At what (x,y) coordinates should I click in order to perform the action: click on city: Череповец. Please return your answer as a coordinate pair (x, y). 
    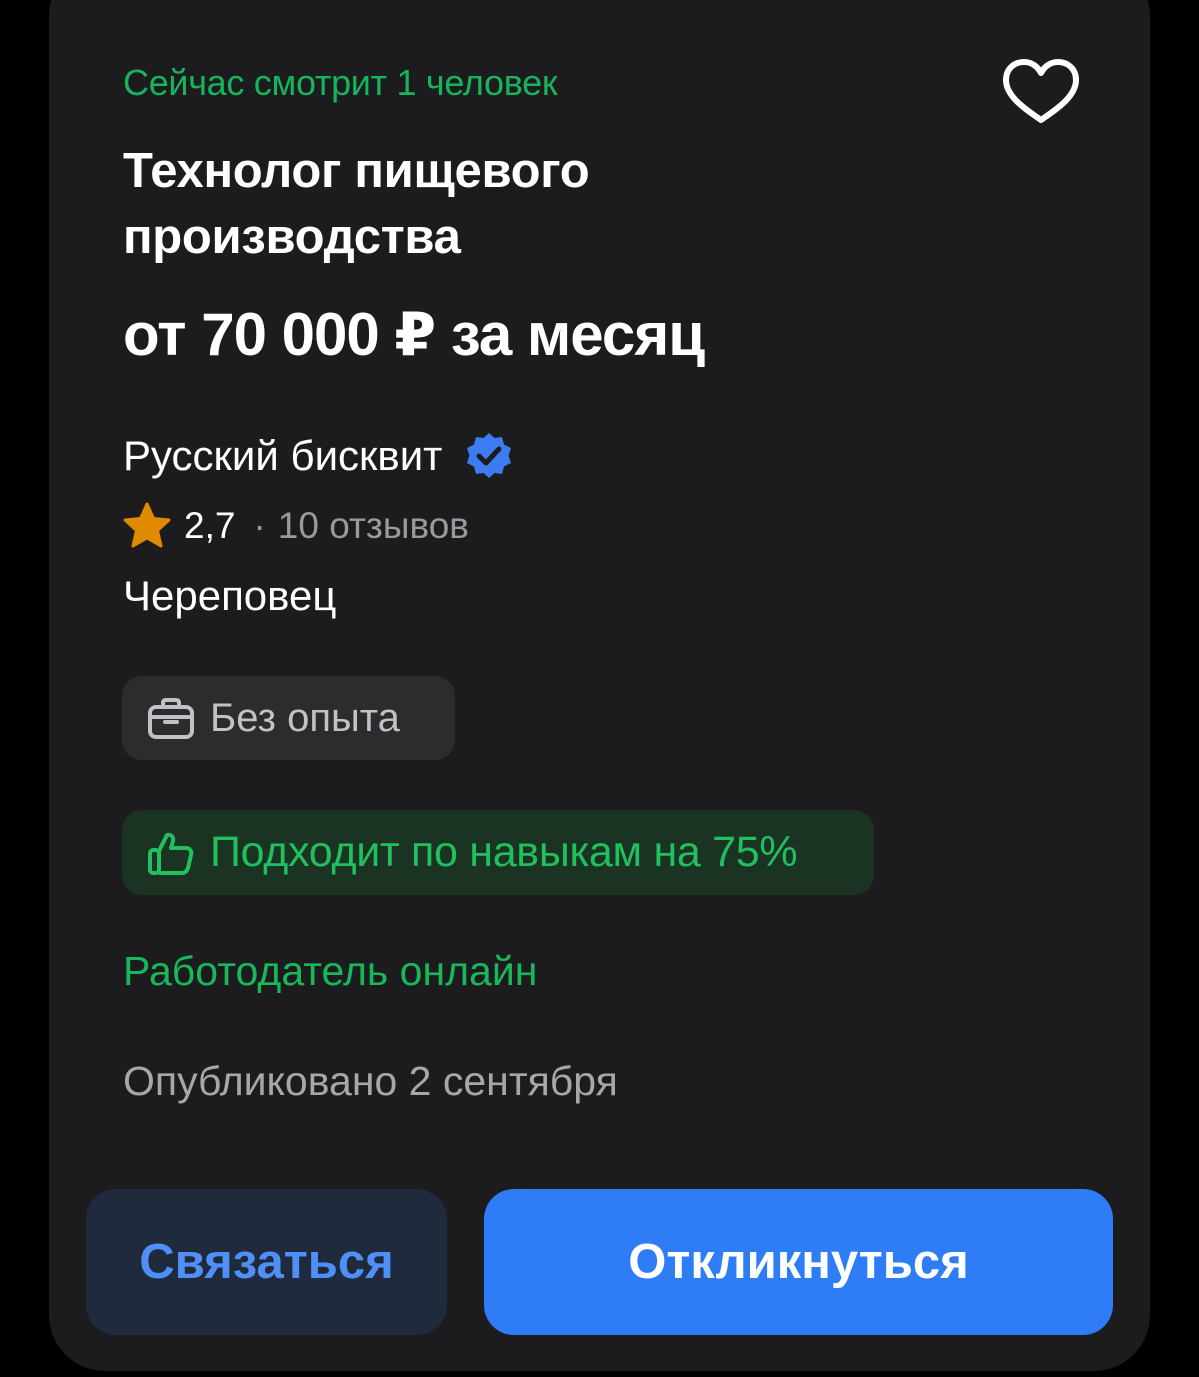
    Looking at the image, I should click on (230, 595).